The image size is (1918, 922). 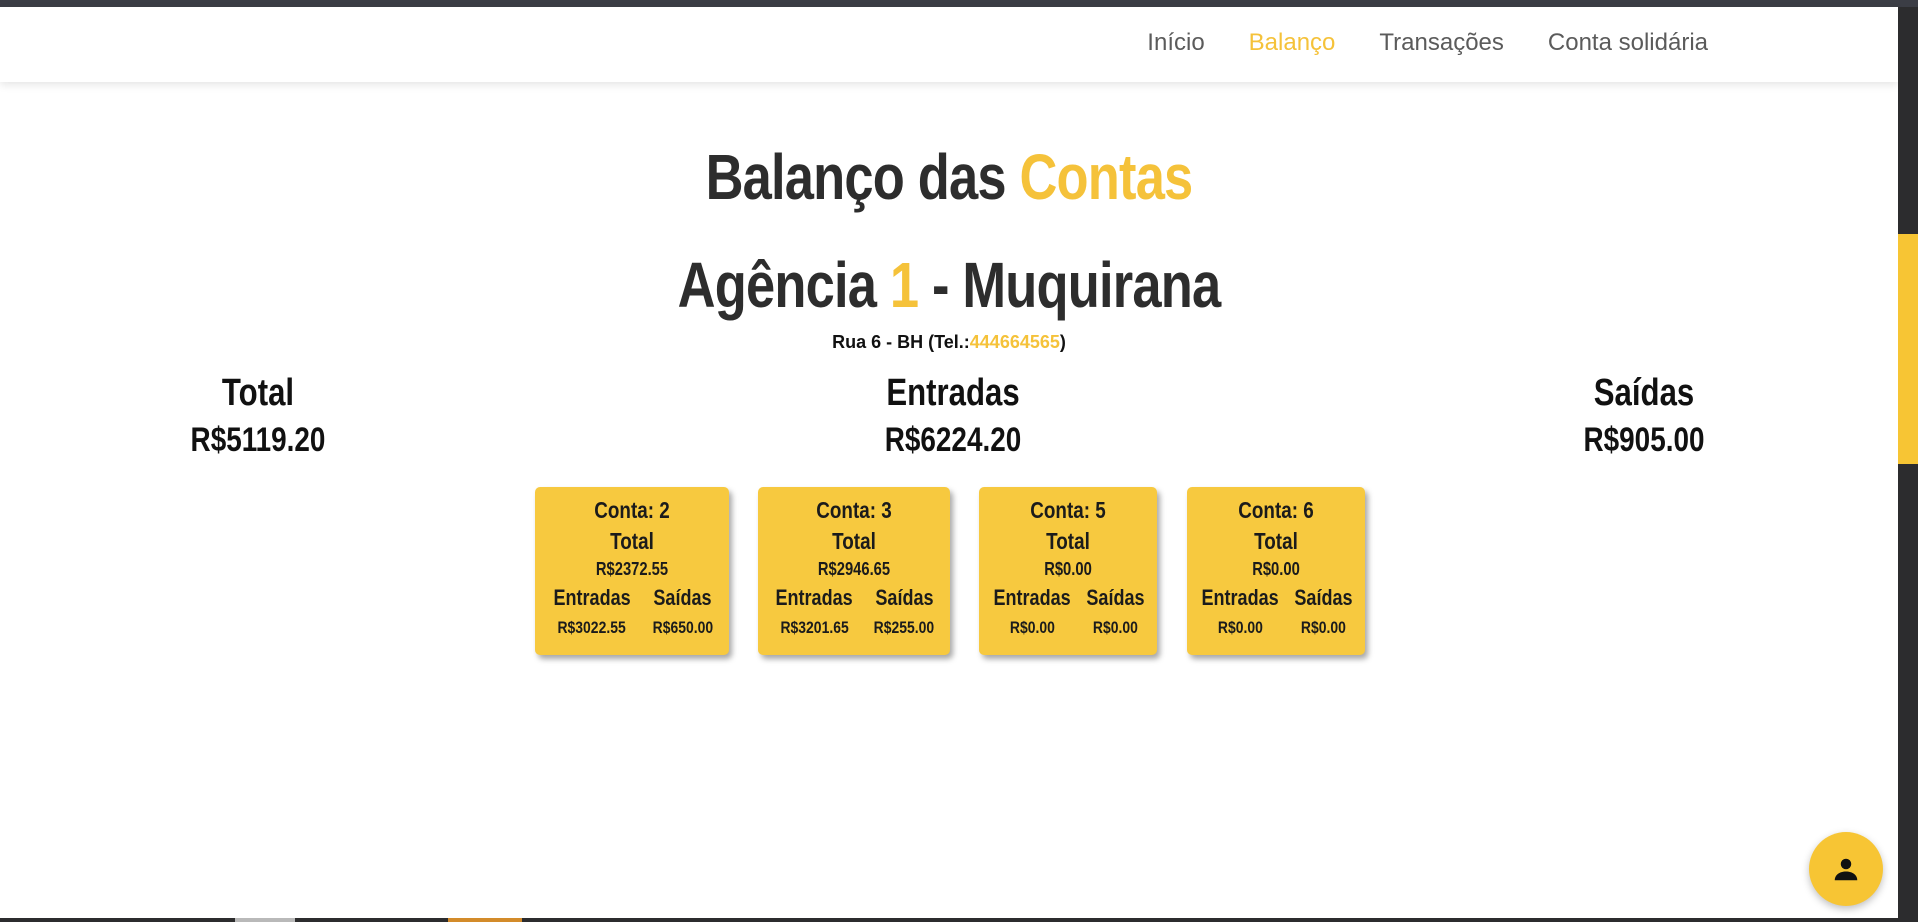 I want to click on profile-button, so click(x=1846, y=869).